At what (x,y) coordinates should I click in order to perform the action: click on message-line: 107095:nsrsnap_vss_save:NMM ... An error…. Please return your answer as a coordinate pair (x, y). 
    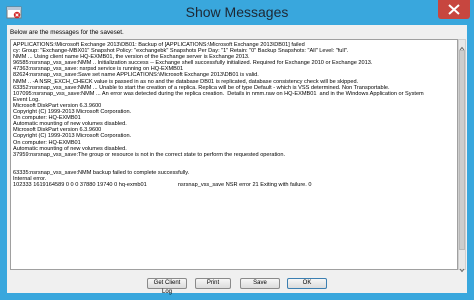
    Looking at the image, I should click on (218, 93).